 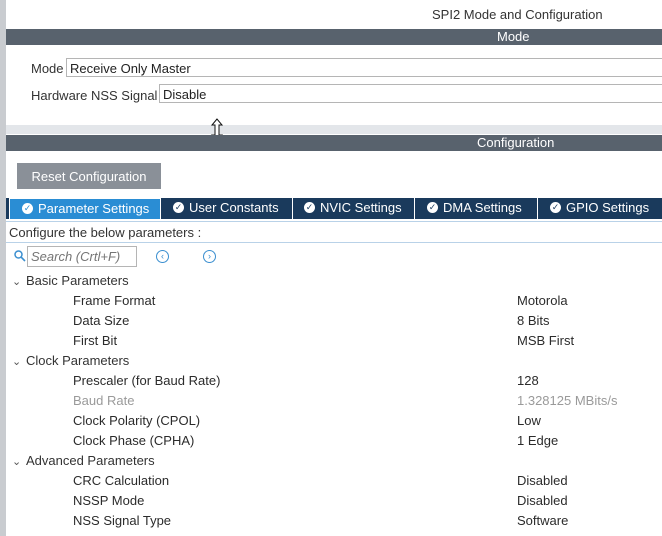 What do you see at coordinates (114, 300) in the screenshot?
I see `param-name: Frame Format` at bounding box center [114, 300].